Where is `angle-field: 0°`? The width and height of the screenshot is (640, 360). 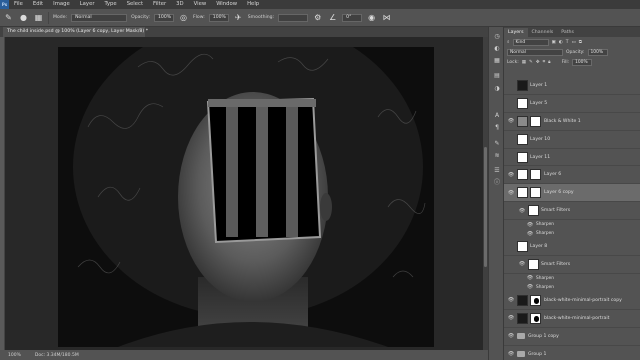
angle-field: 0° is located at coordinates (352, 17).